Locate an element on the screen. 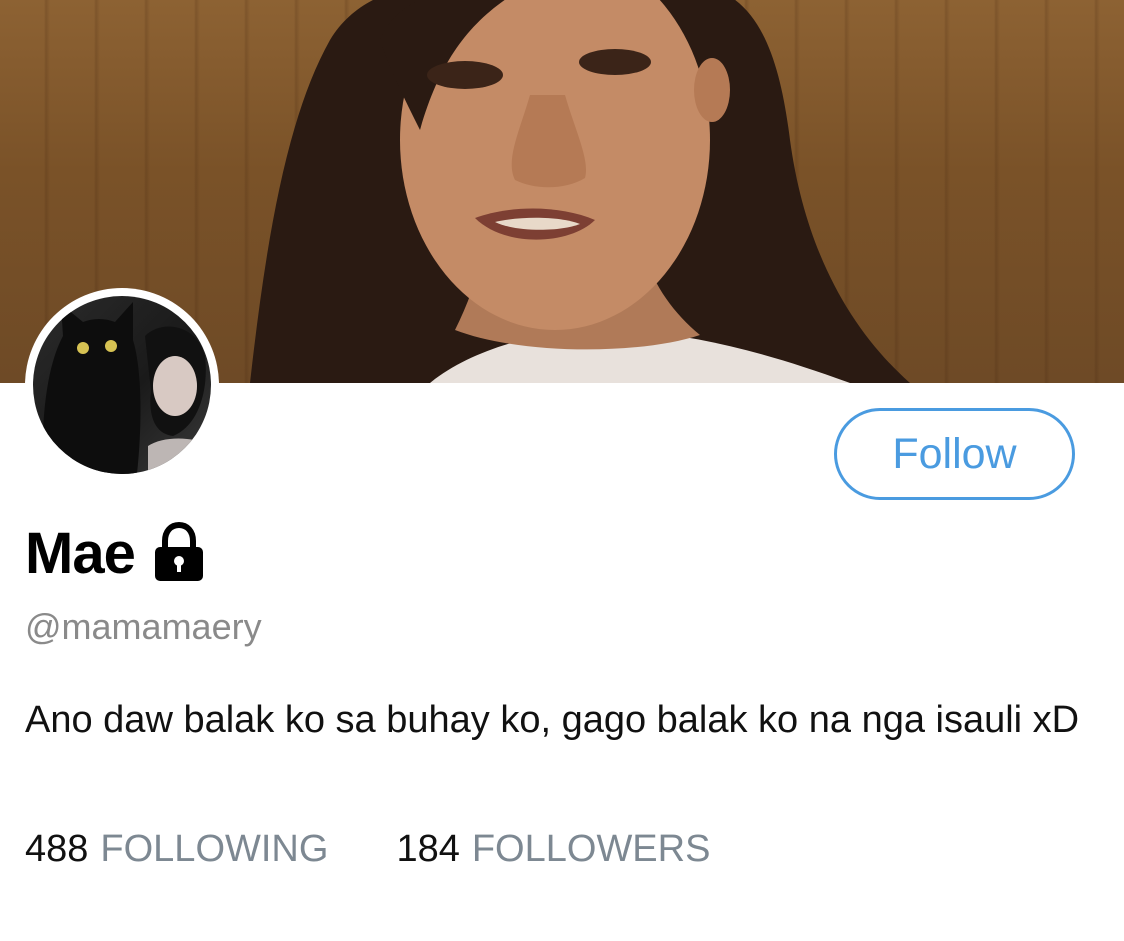 The width and height of the screenshot is (1124, 941). followers-stat: 184 FOLLOWERS is located at coordinates (553, 849).